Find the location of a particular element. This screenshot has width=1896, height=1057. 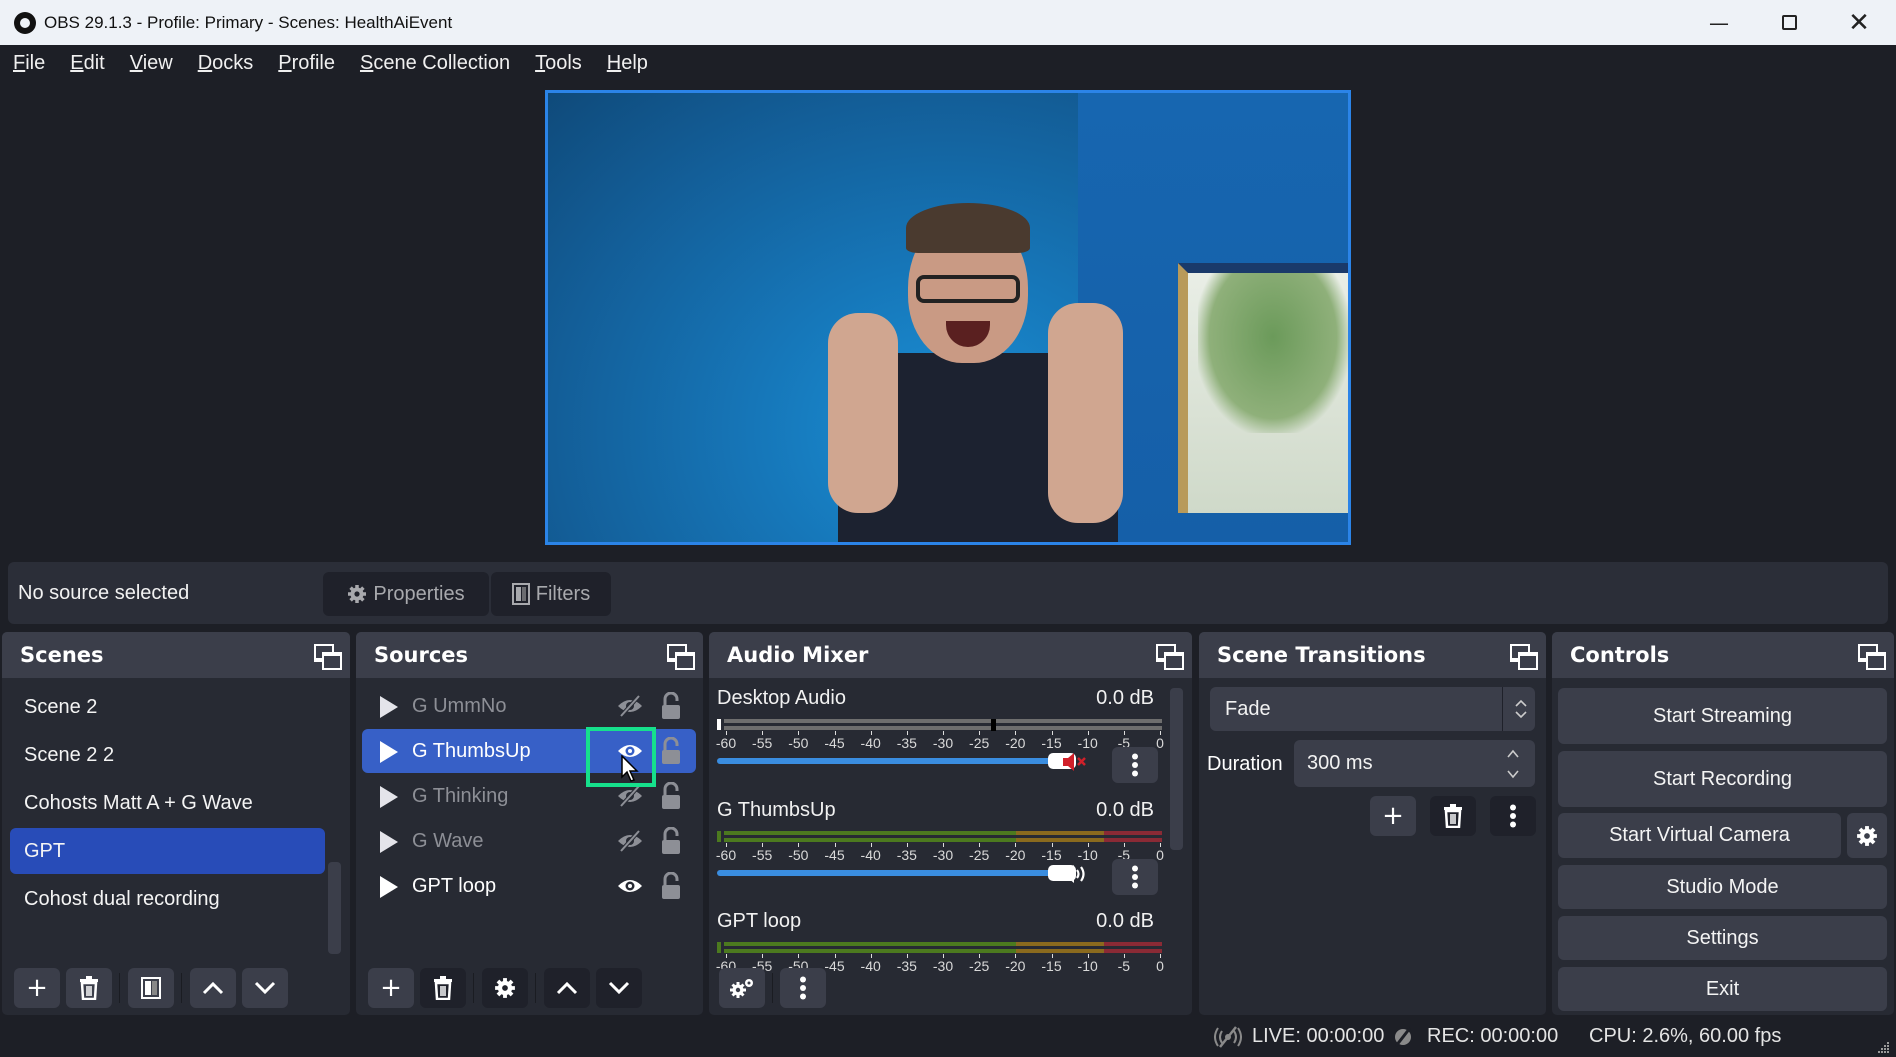

source-name: G Thinking is located at coordinates (460, 796).